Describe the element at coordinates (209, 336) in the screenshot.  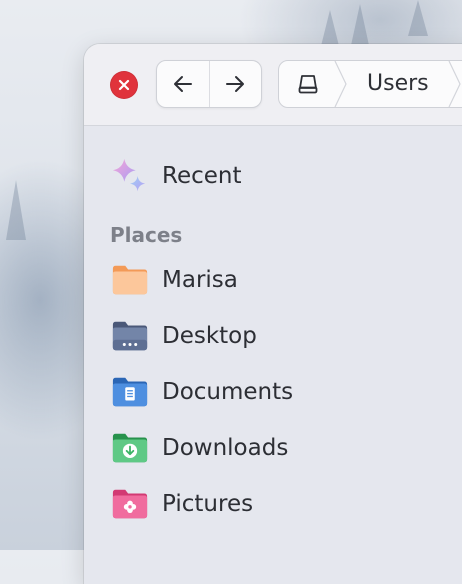
I see `sidebar-item-label: Desktop` at that location.